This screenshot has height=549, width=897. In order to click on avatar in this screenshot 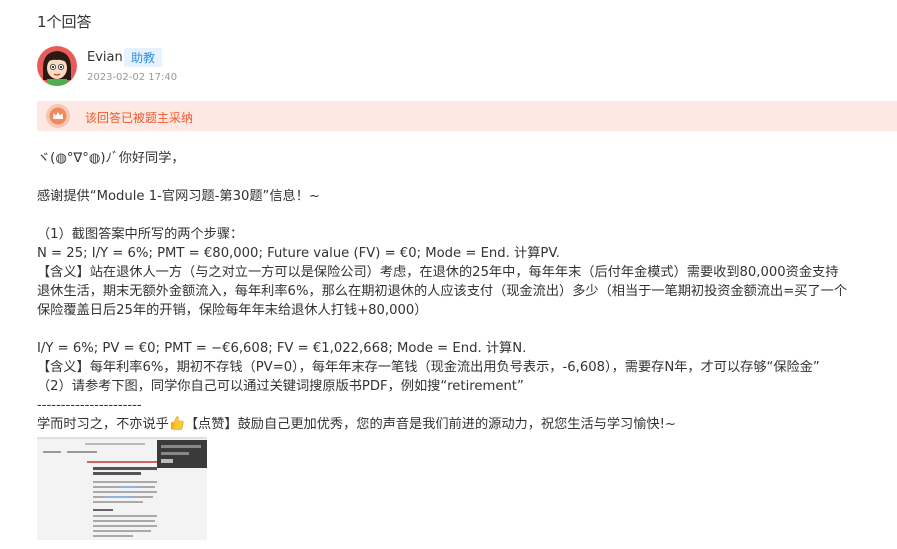, I will do `click(57, 66)`.